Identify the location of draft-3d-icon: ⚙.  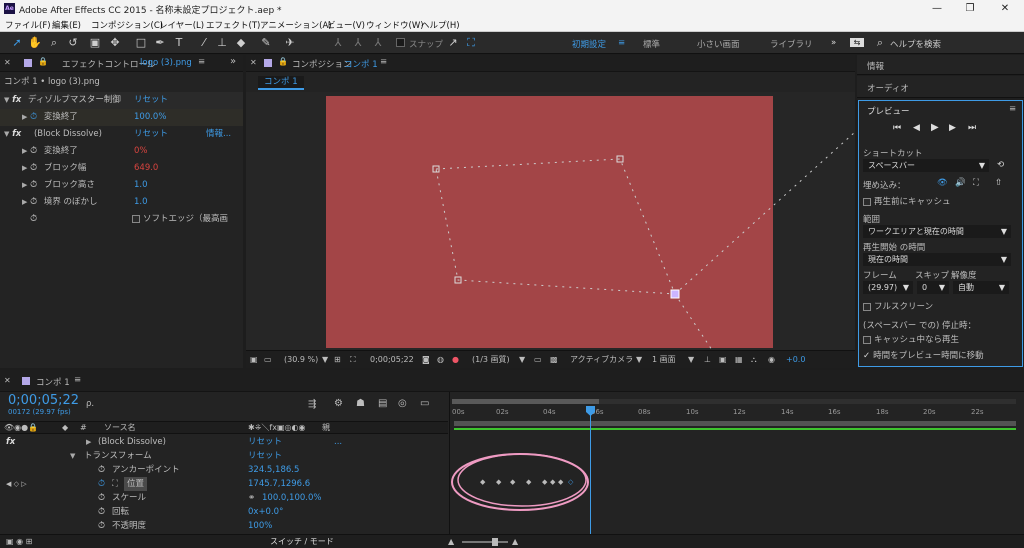
(338, 403).